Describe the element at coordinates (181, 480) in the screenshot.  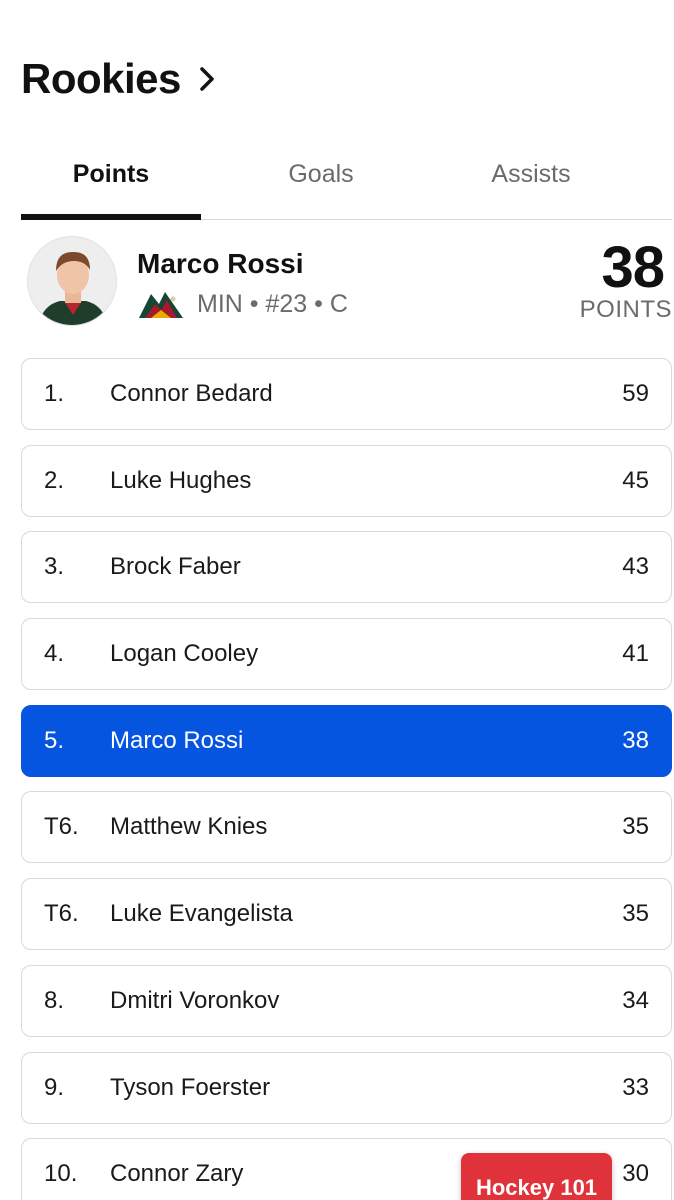
I see `leader-name: Luke Hughes` at that location.